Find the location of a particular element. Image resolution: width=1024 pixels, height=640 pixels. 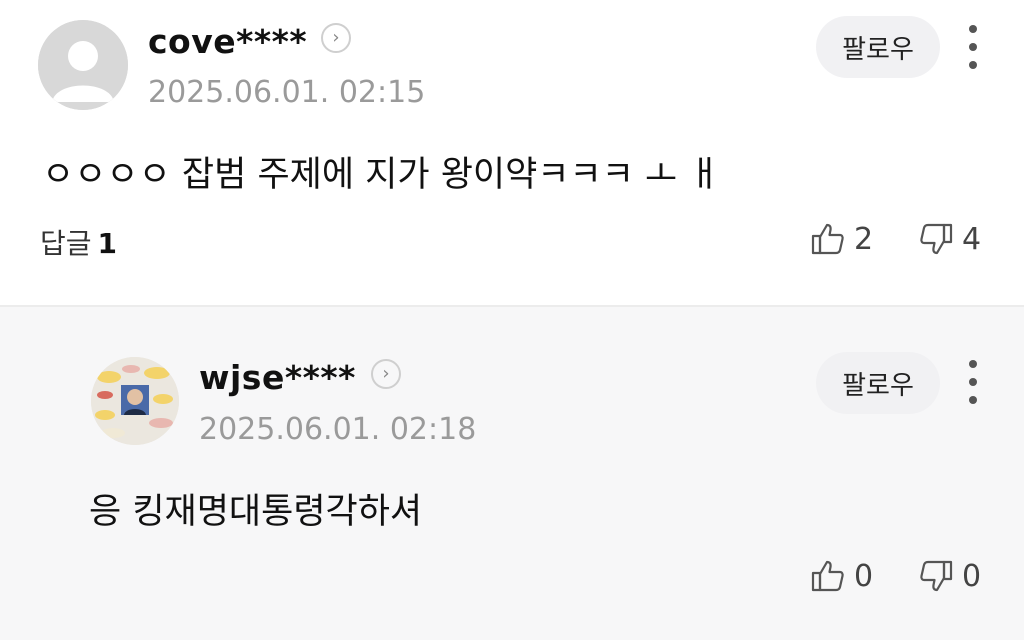

dislike-button: 4 is located at coordinates (949, 239).